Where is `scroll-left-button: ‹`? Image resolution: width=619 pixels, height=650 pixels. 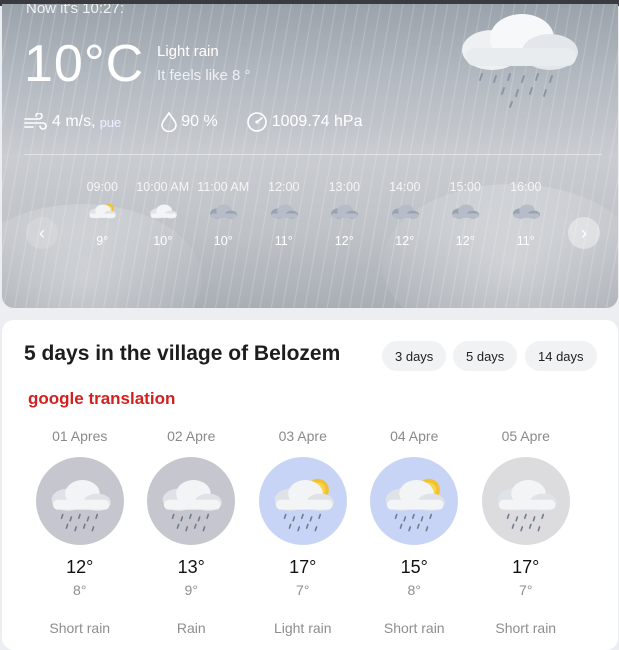 scroll-left-button: ‹ is located at coordinates (42, 233).